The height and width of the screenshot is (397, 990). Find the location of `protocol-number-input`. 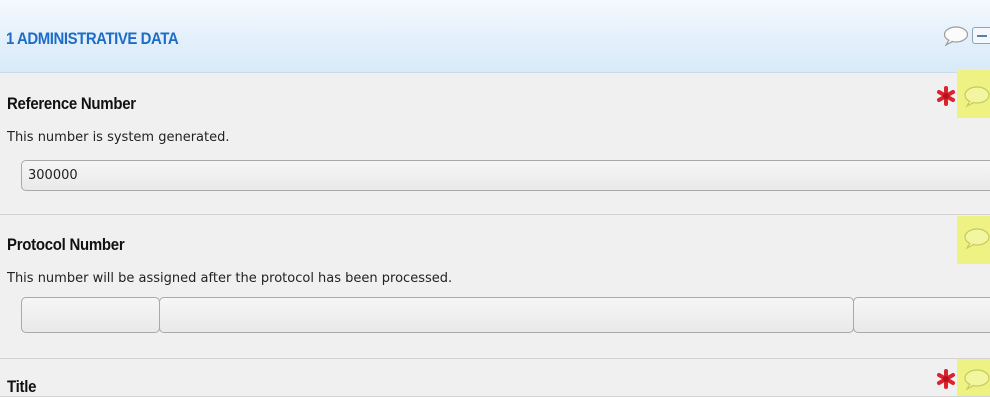

protocol-number-input is located at coordinates (506, 315).